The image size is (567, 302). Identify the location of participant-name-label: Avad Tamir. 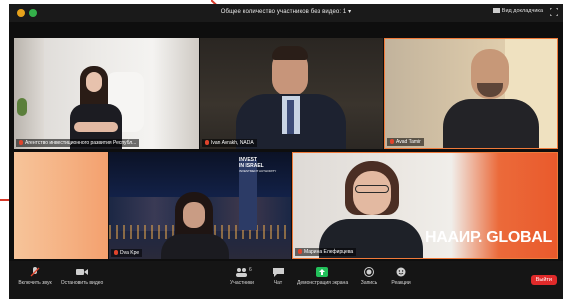
(405, 142).